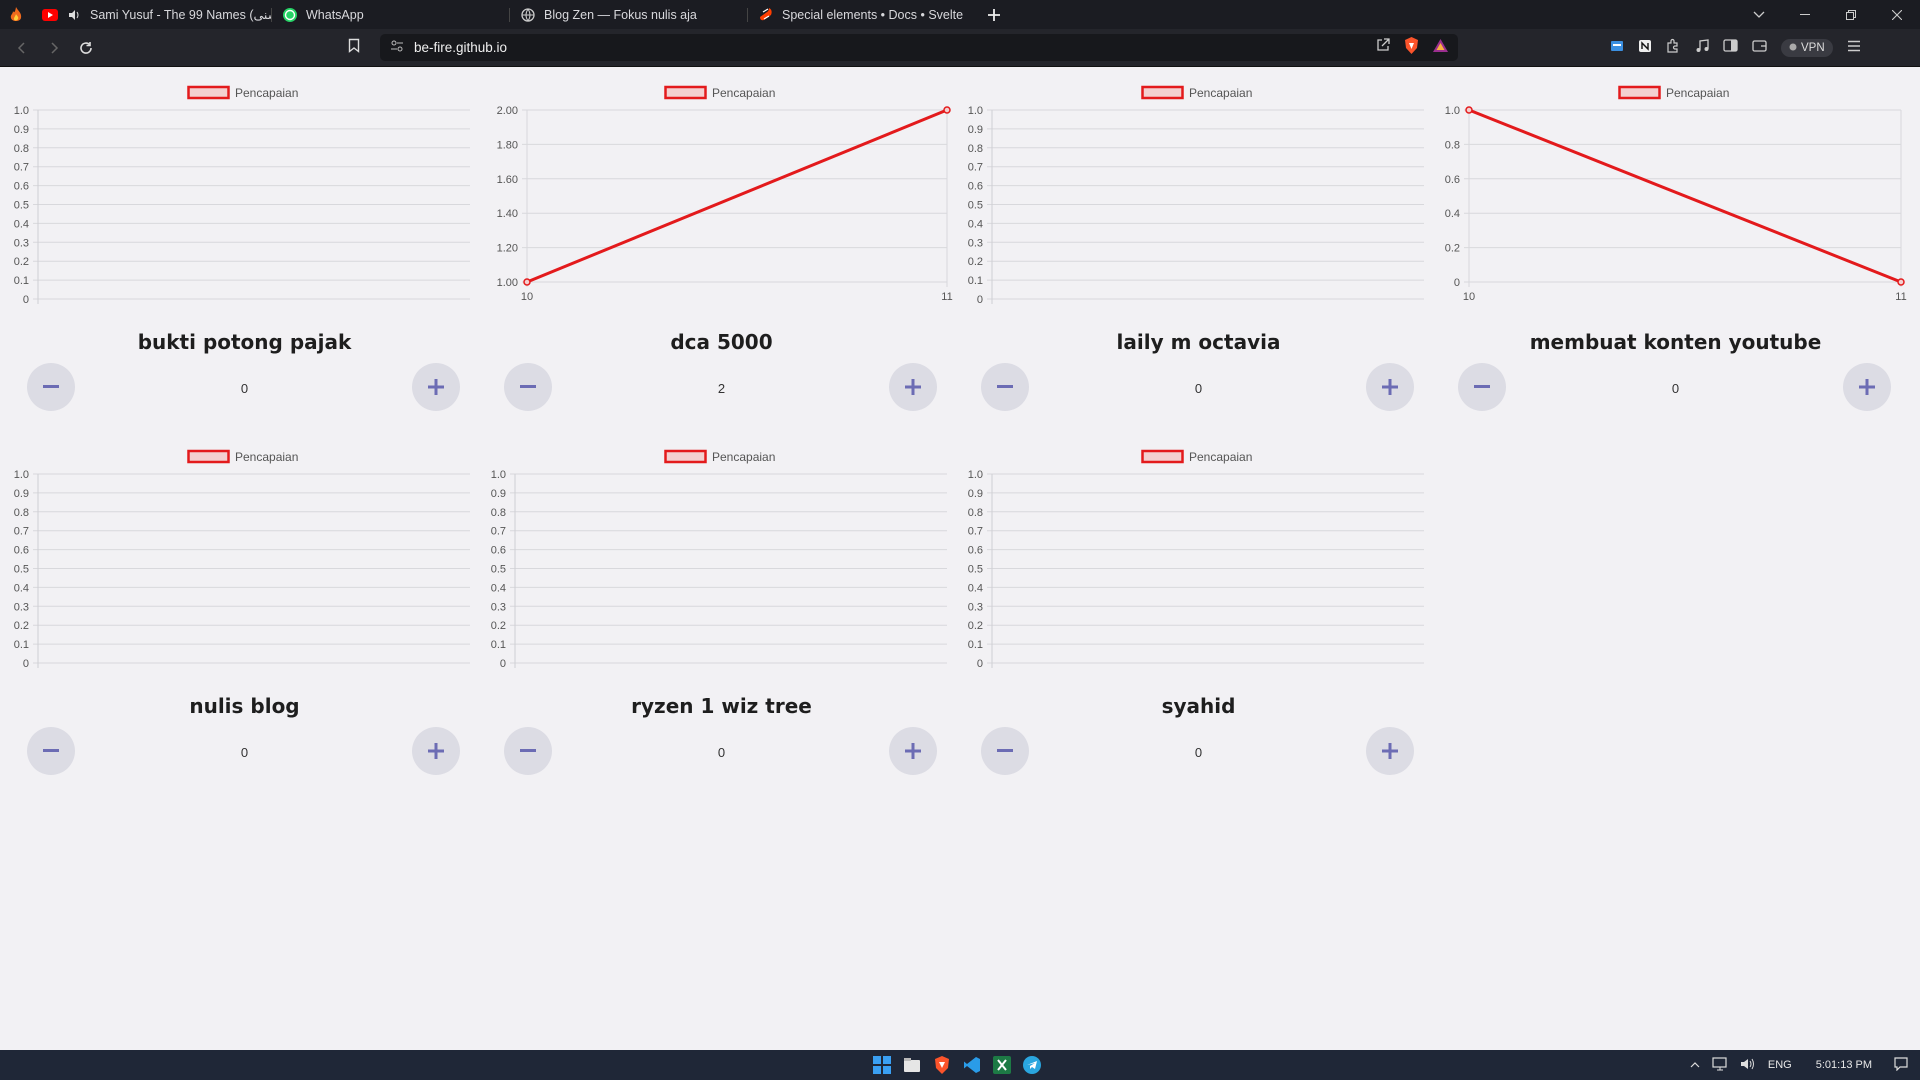  Describe the element at coordinates (1673, 48) in the screenshot. I see `extensions-puzzle-icon` at that location.